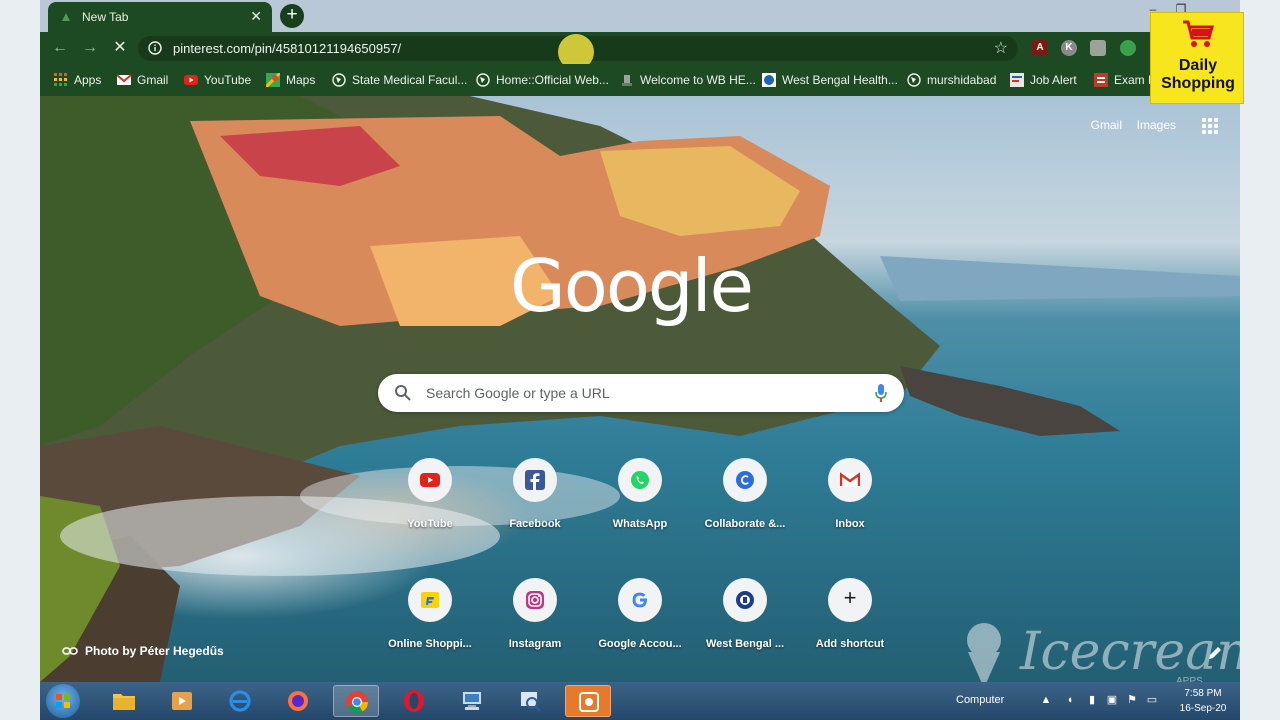  I want to click on show-hidden-icons-icon: ▲, so click(1046, 700).